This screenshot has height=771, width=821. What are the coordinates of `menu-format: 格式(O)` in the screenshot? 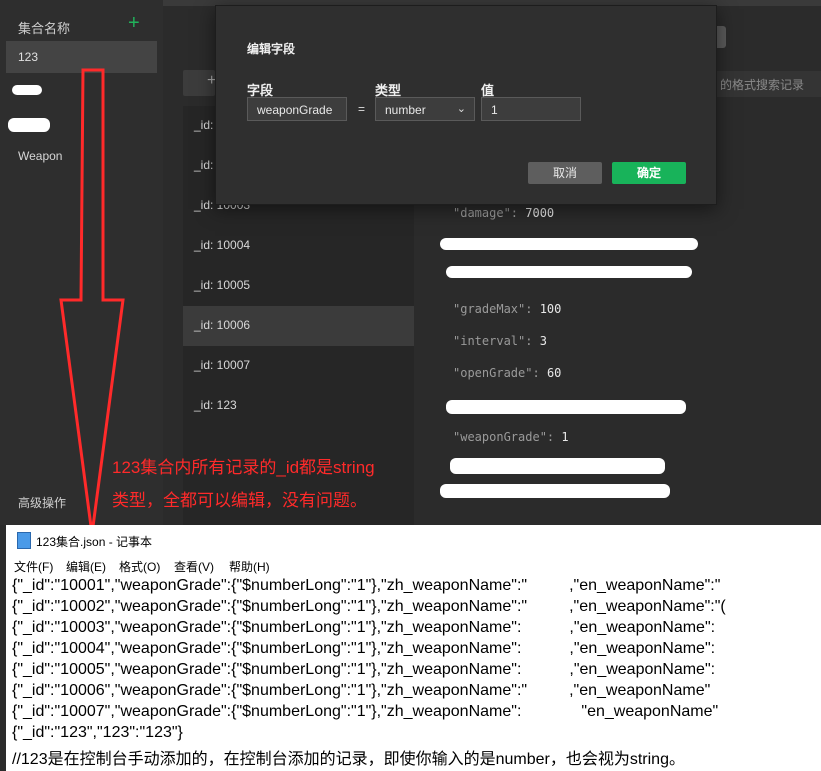 It's located at (139, 566).